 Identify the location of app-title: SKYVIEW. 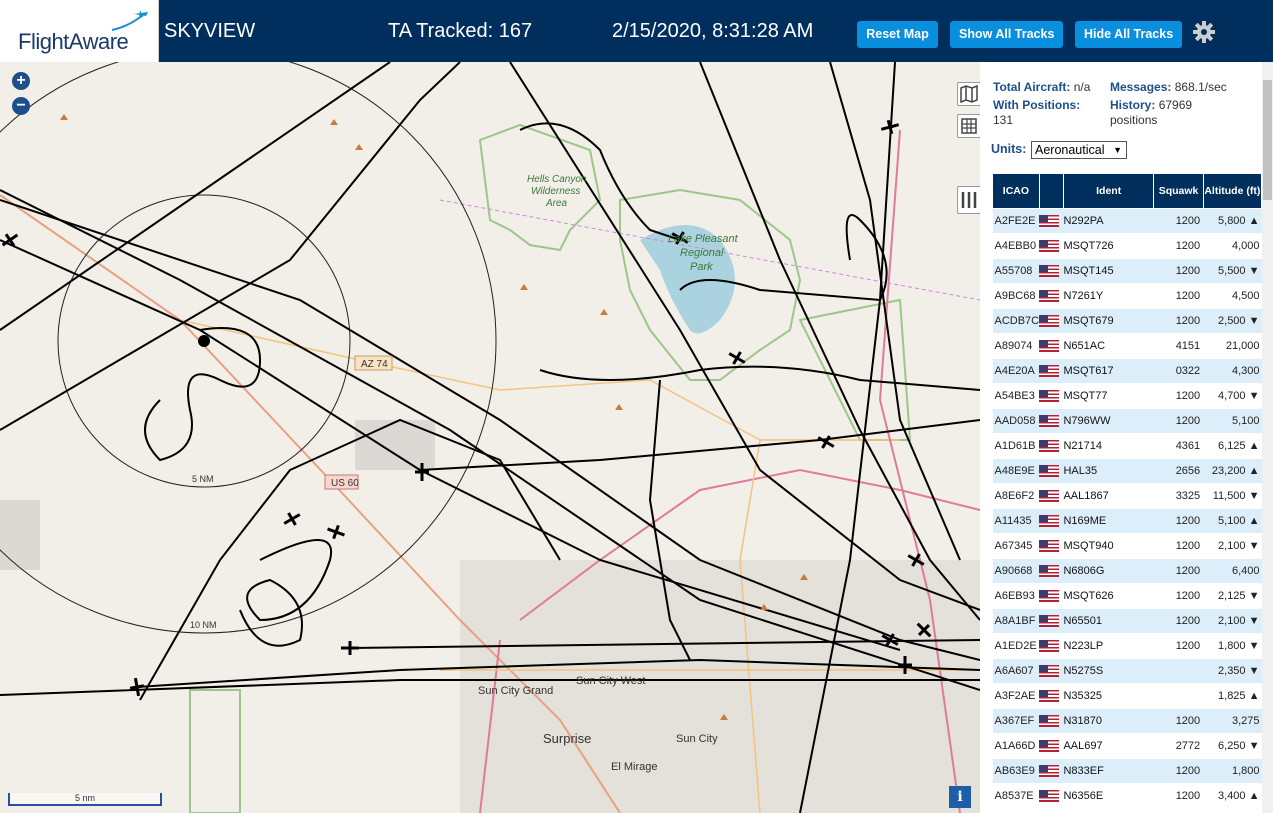
(210, 31).